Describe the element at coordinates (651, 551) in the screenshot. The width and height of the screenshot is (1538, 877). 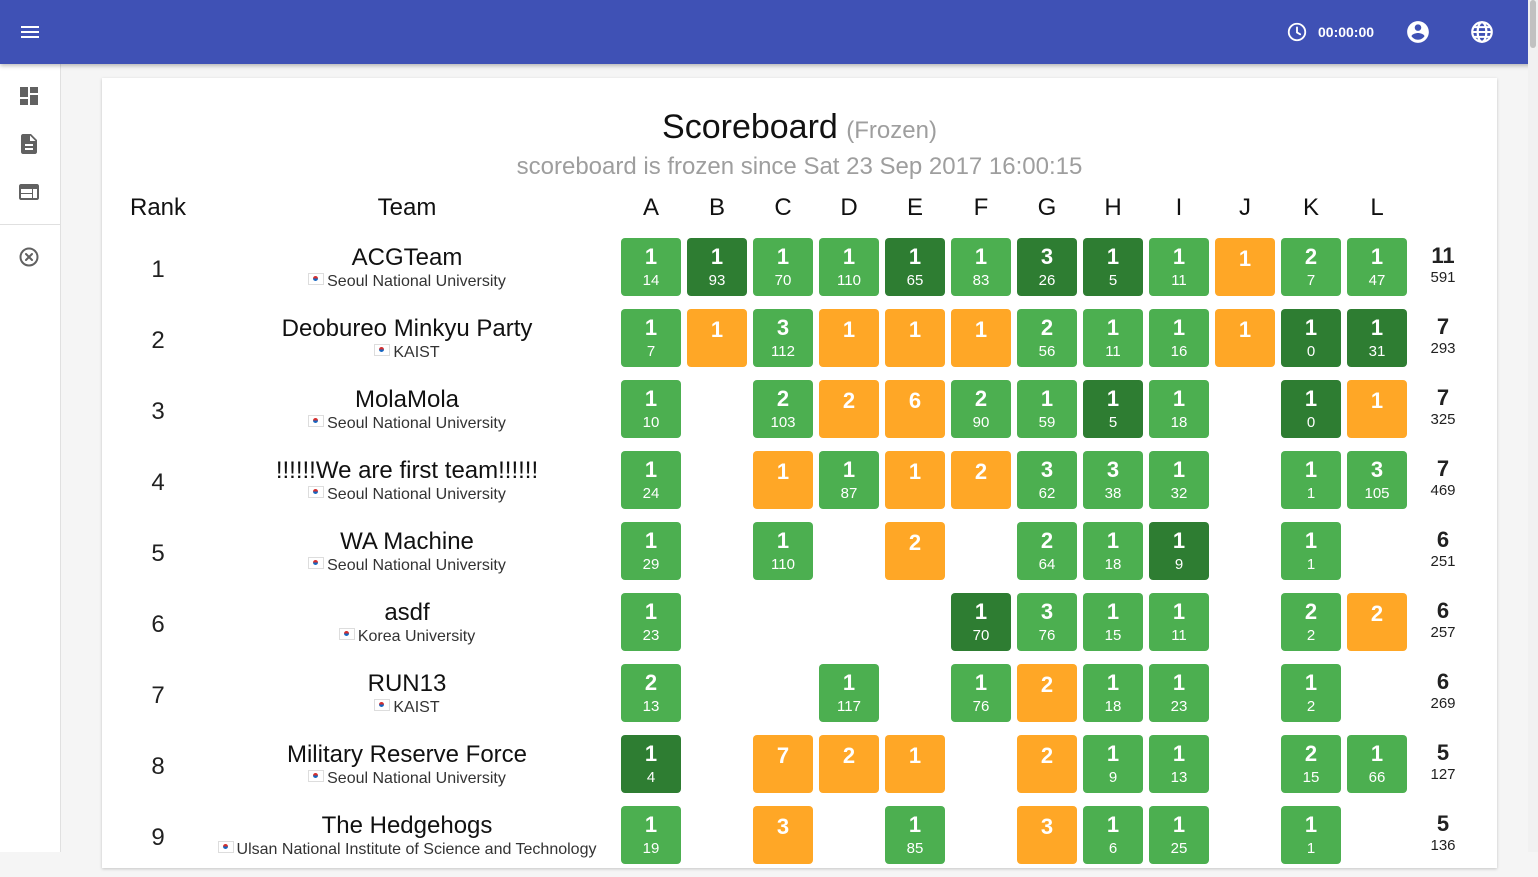
I see `problem-cell-a: 1 29` at that location.